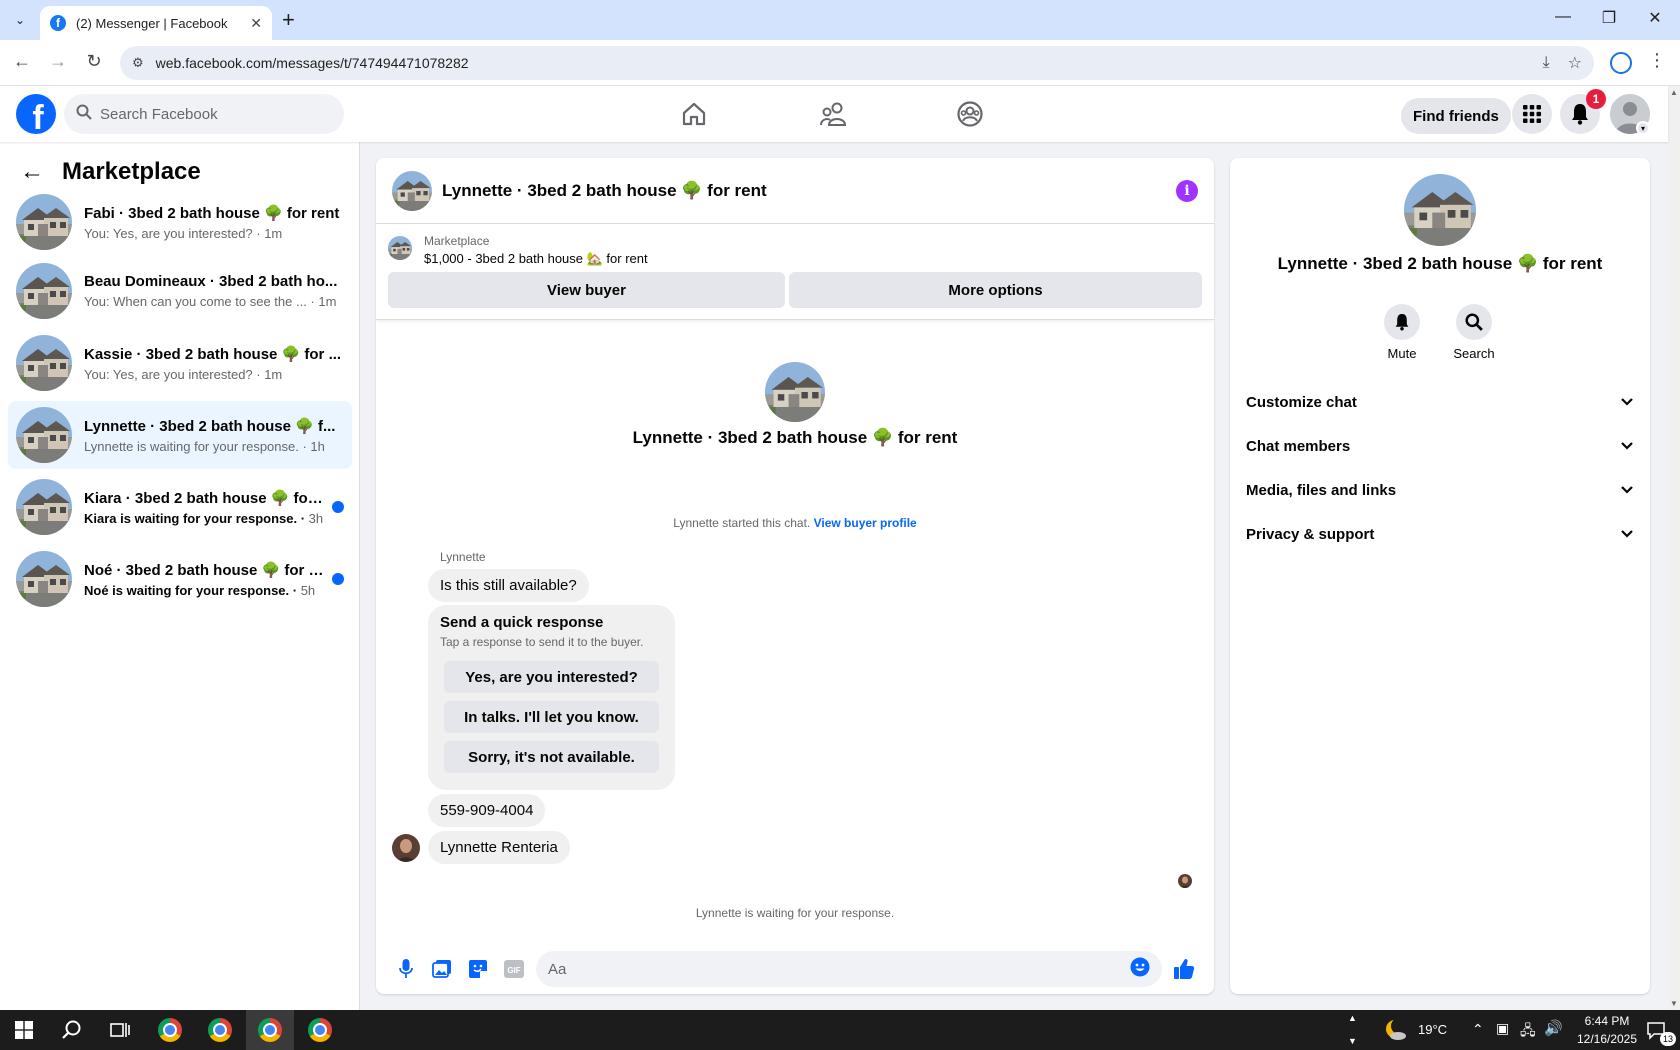 The height and width of the screenshot is (1050, 1680). What do you see at coordinates (487, 810) in the screenshot?
I see `message-bubble: 559-909-4004` at bounding box center [487, 810].